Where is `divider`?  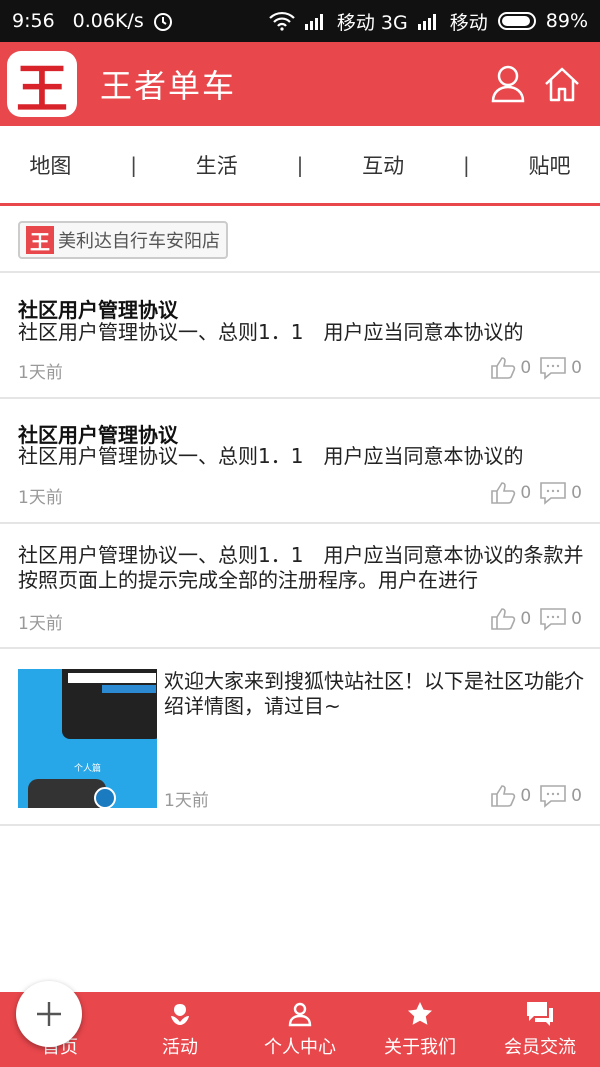
divider is located at coordinates (300, 825).